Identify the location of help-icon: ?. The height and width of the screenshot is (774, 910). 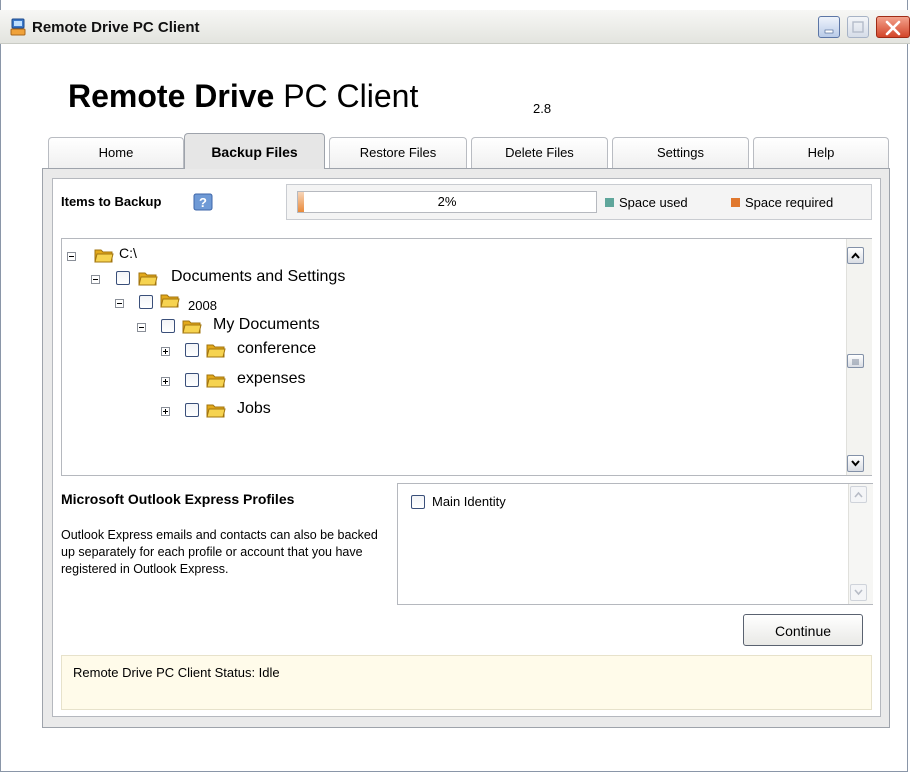
(203, 202).